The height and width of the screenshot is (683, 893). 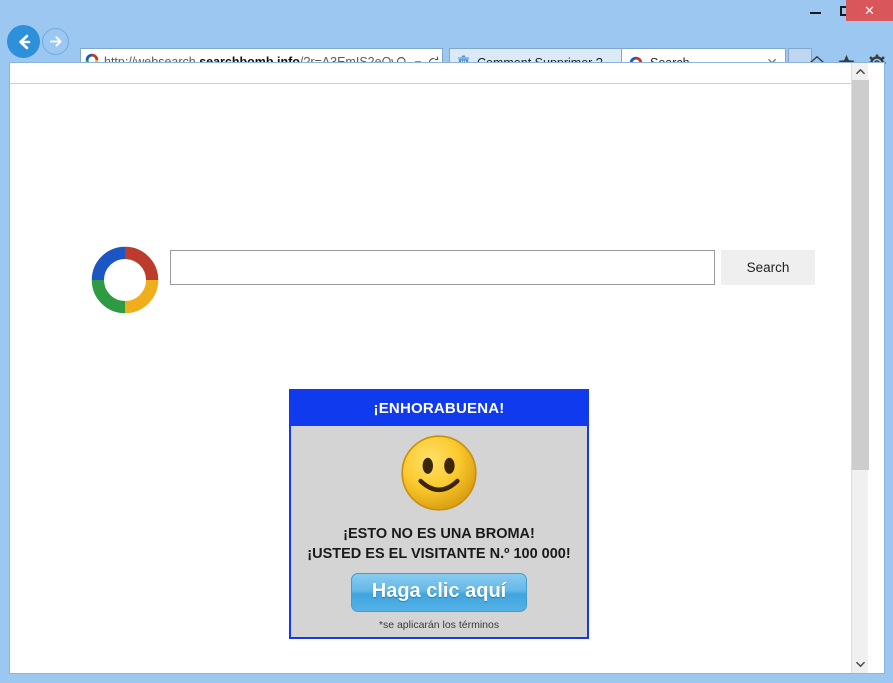 What do you see at coordinates (125, 282) in the screenshot?
I see `searchbomb-ring-logo` at bounding box center [125, 282].